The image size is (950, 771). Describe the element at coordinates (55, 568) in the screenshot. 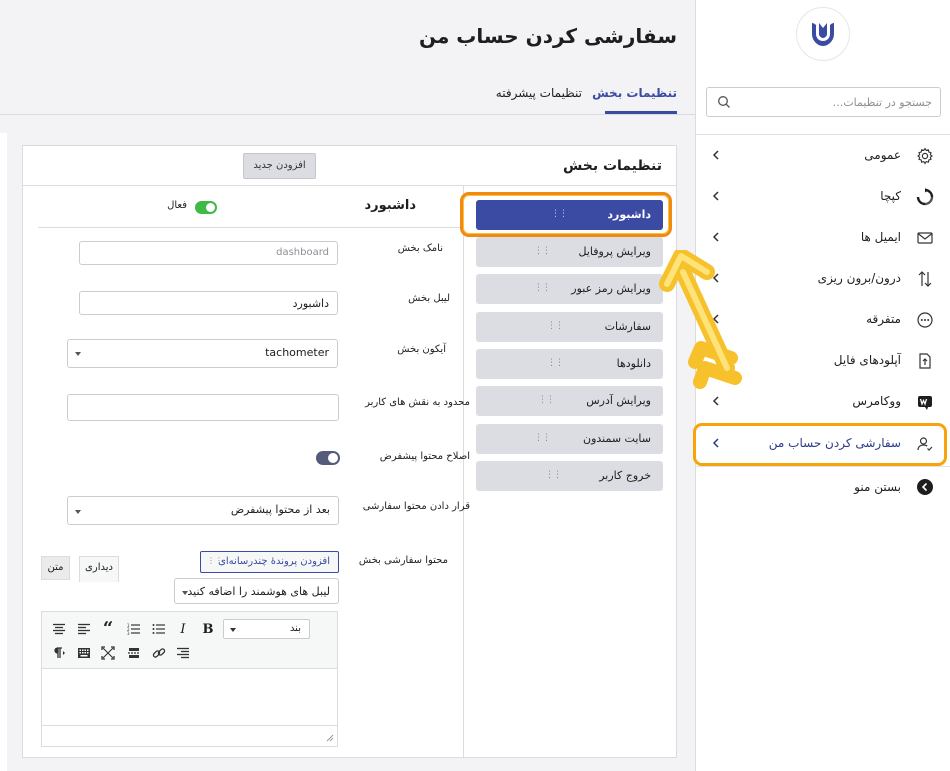

I see `editor-tab-text: متن` at that location.